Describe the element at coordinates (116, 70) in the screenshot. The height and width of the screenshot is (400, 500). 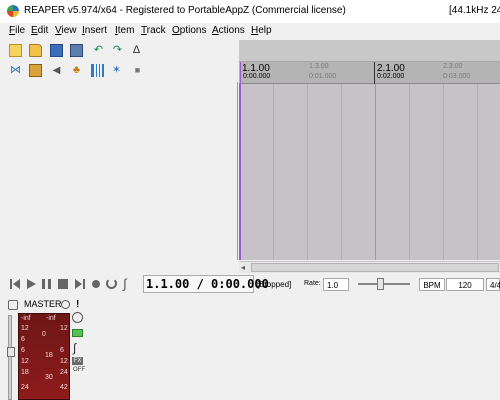
I see `crossfade-icon: ✶` at that location.